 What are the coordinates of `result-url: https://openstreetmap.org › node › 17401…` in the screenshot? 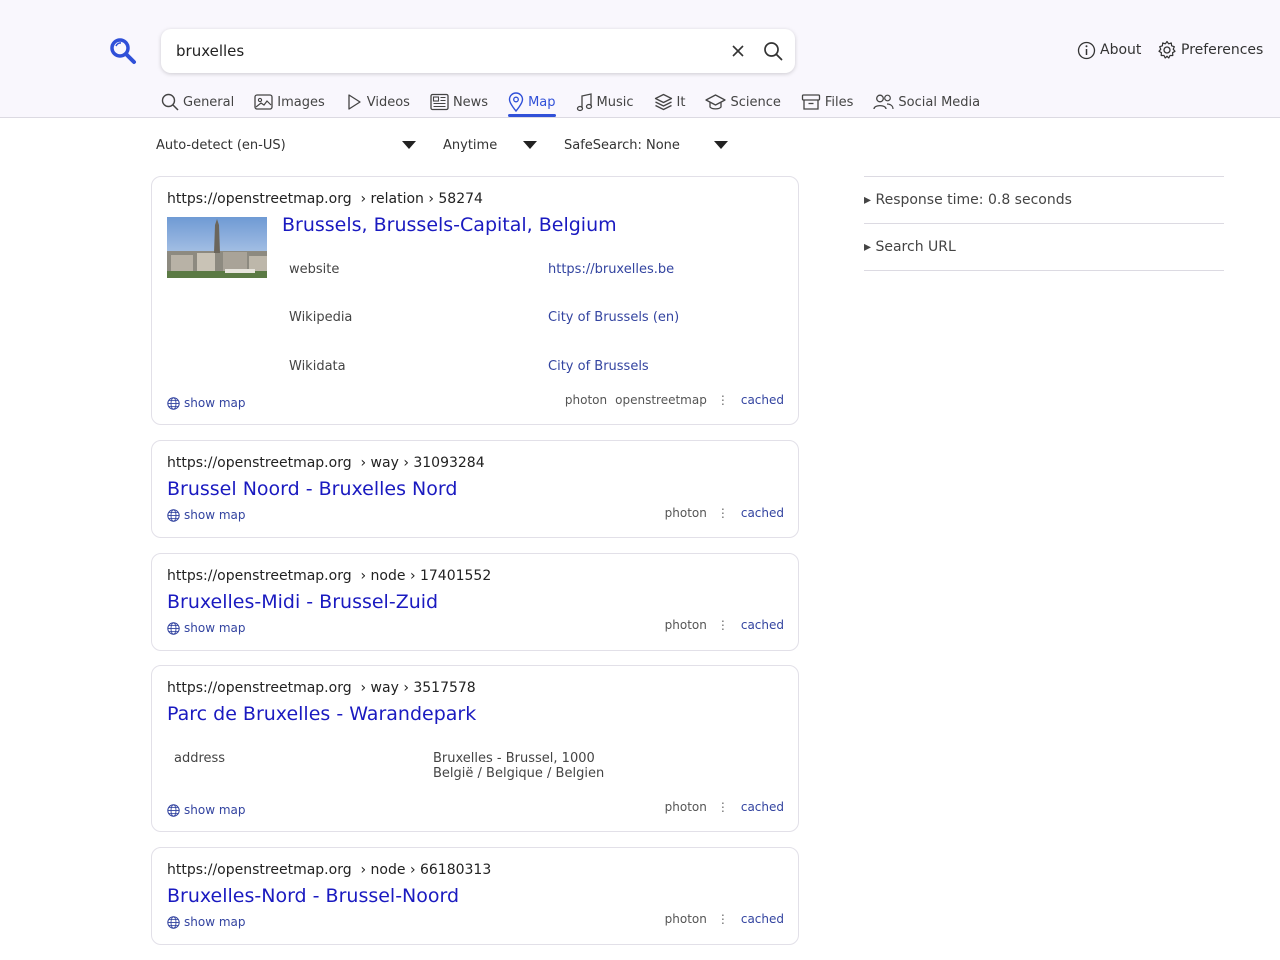 It's located at (329, 576).